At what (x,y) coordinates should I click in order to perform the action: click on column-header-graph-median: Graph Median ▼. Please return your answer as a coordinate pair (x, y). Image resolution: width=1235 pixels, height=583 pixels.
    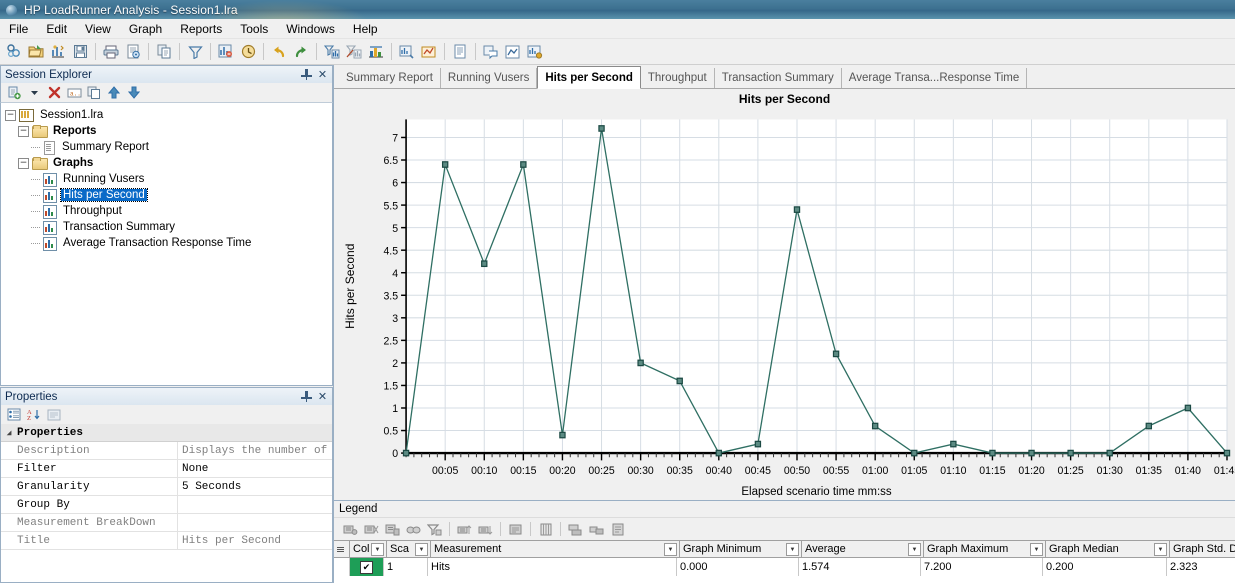
    Looking at the image, I should click on (1108, 549).